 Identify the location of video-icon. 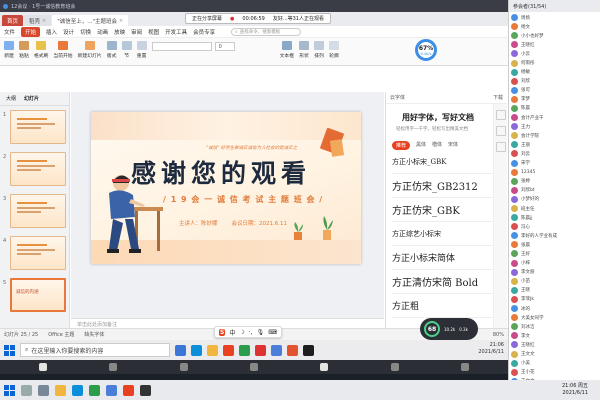
(260, 350).